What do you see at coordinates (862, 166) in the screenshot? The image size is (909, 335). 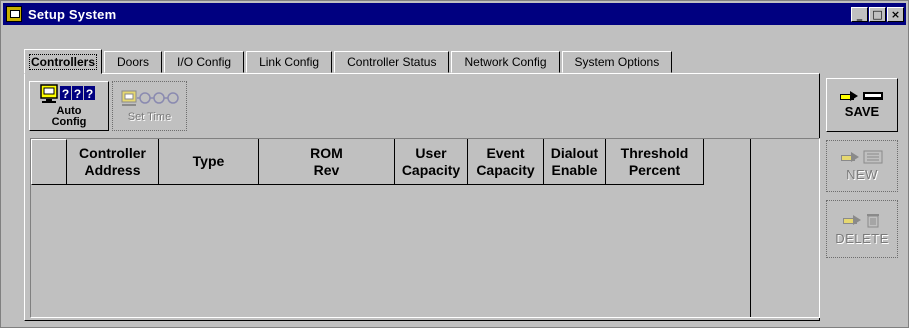 I see `new-button: NEW` at bounding box center [862, 166].